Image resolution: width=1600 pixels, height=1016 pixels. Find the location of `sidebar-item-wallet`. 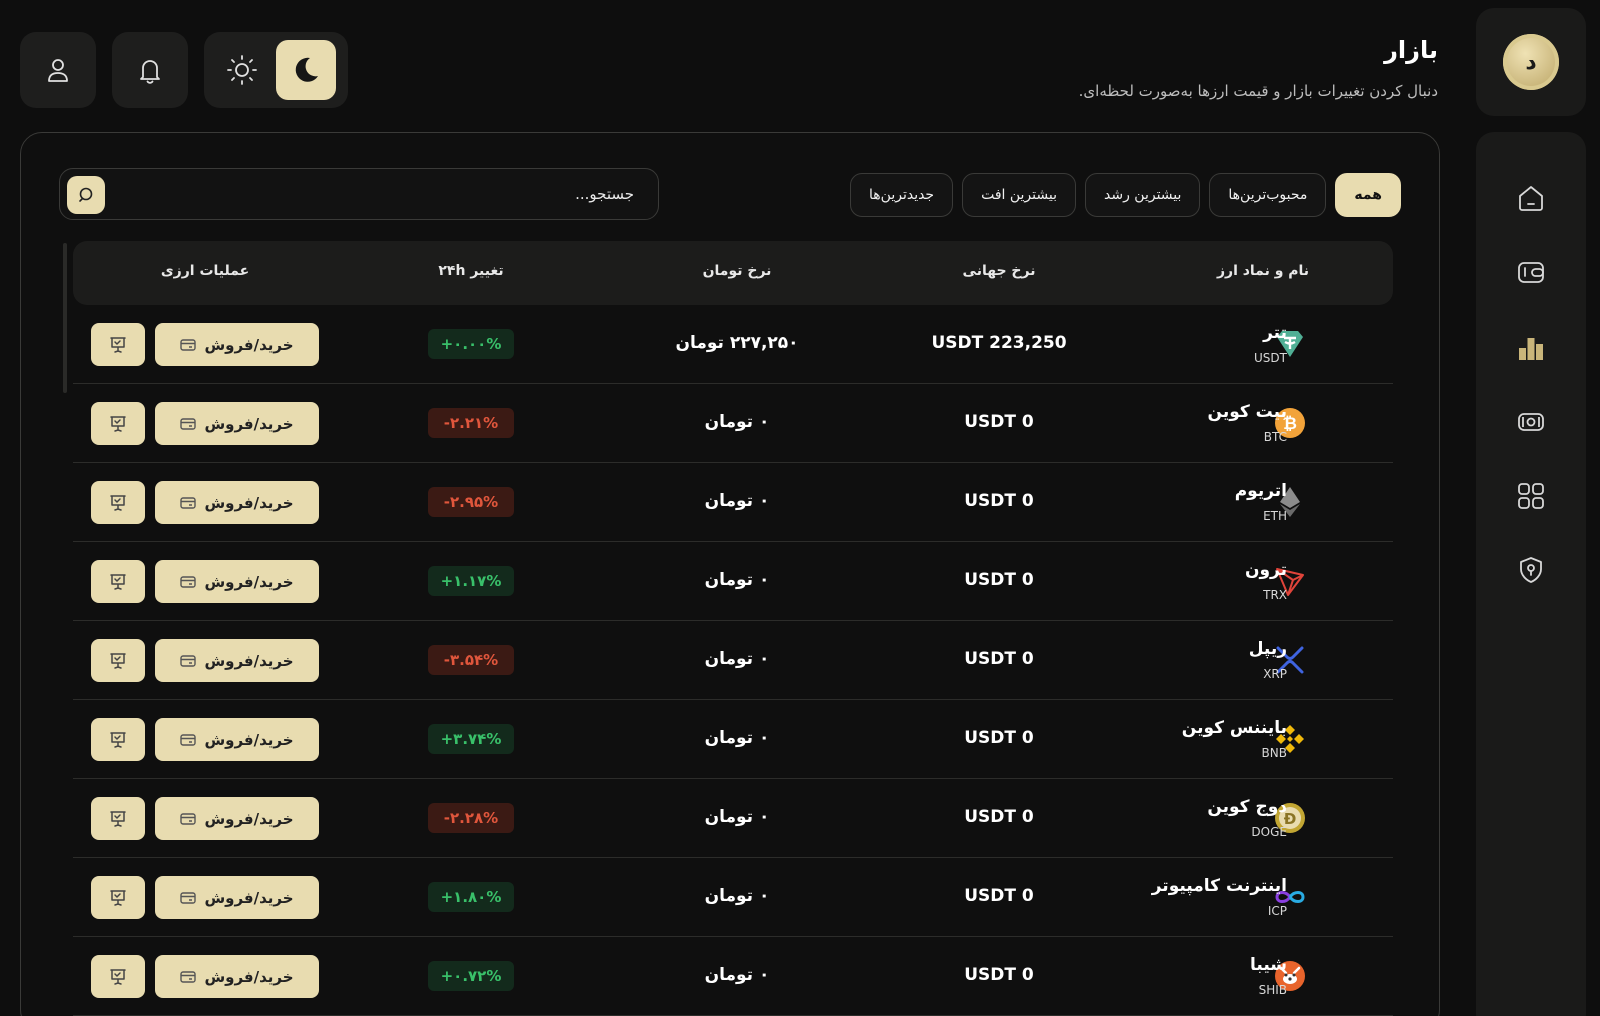

sidebar-item-wallet is located at coordinates (1531, 272).